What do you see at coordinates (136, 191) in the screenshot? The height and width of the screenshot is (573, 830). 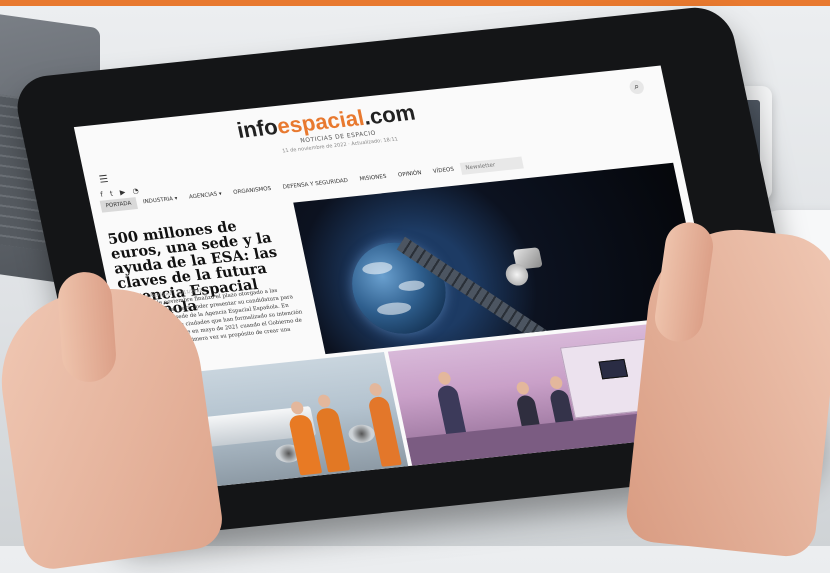 I see `rss-icon: ◔` at bounding box center [136, 191].